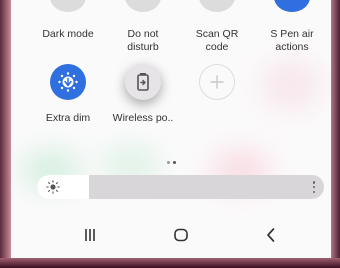 Image resolution: width=340 pixels, height=268 pixels. I want to click on tile-label: Do not disturb, so click(143, 40).